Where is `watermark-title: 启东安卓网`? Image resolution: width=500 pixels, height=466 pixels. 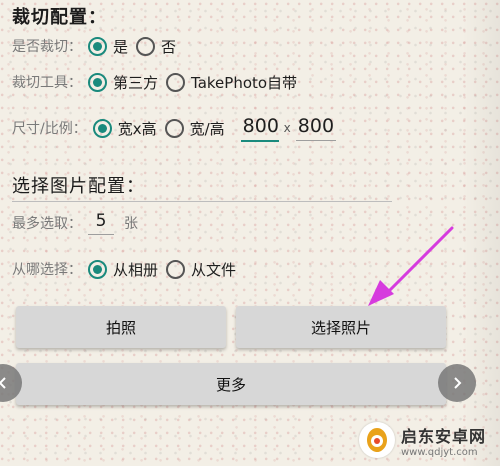 watermark-title: 启东安卓网 is located at coordinates (443, 436).